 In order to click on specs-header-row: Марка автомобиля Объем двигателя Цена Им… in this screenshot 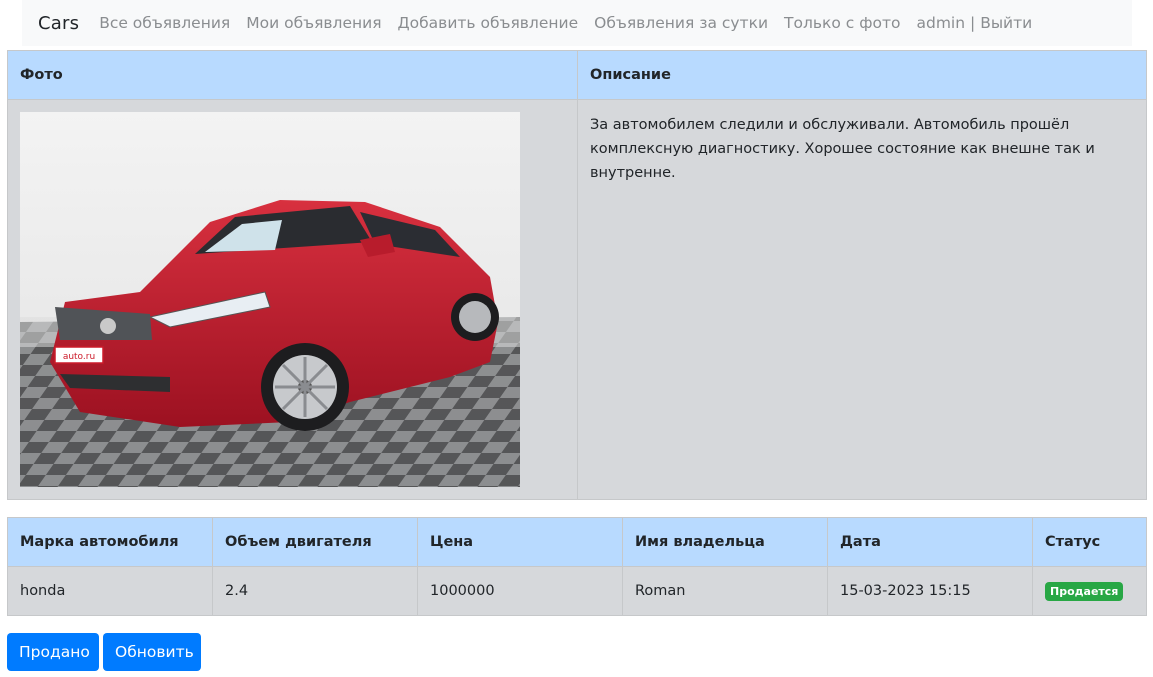, I will do `click(577, 542)`.